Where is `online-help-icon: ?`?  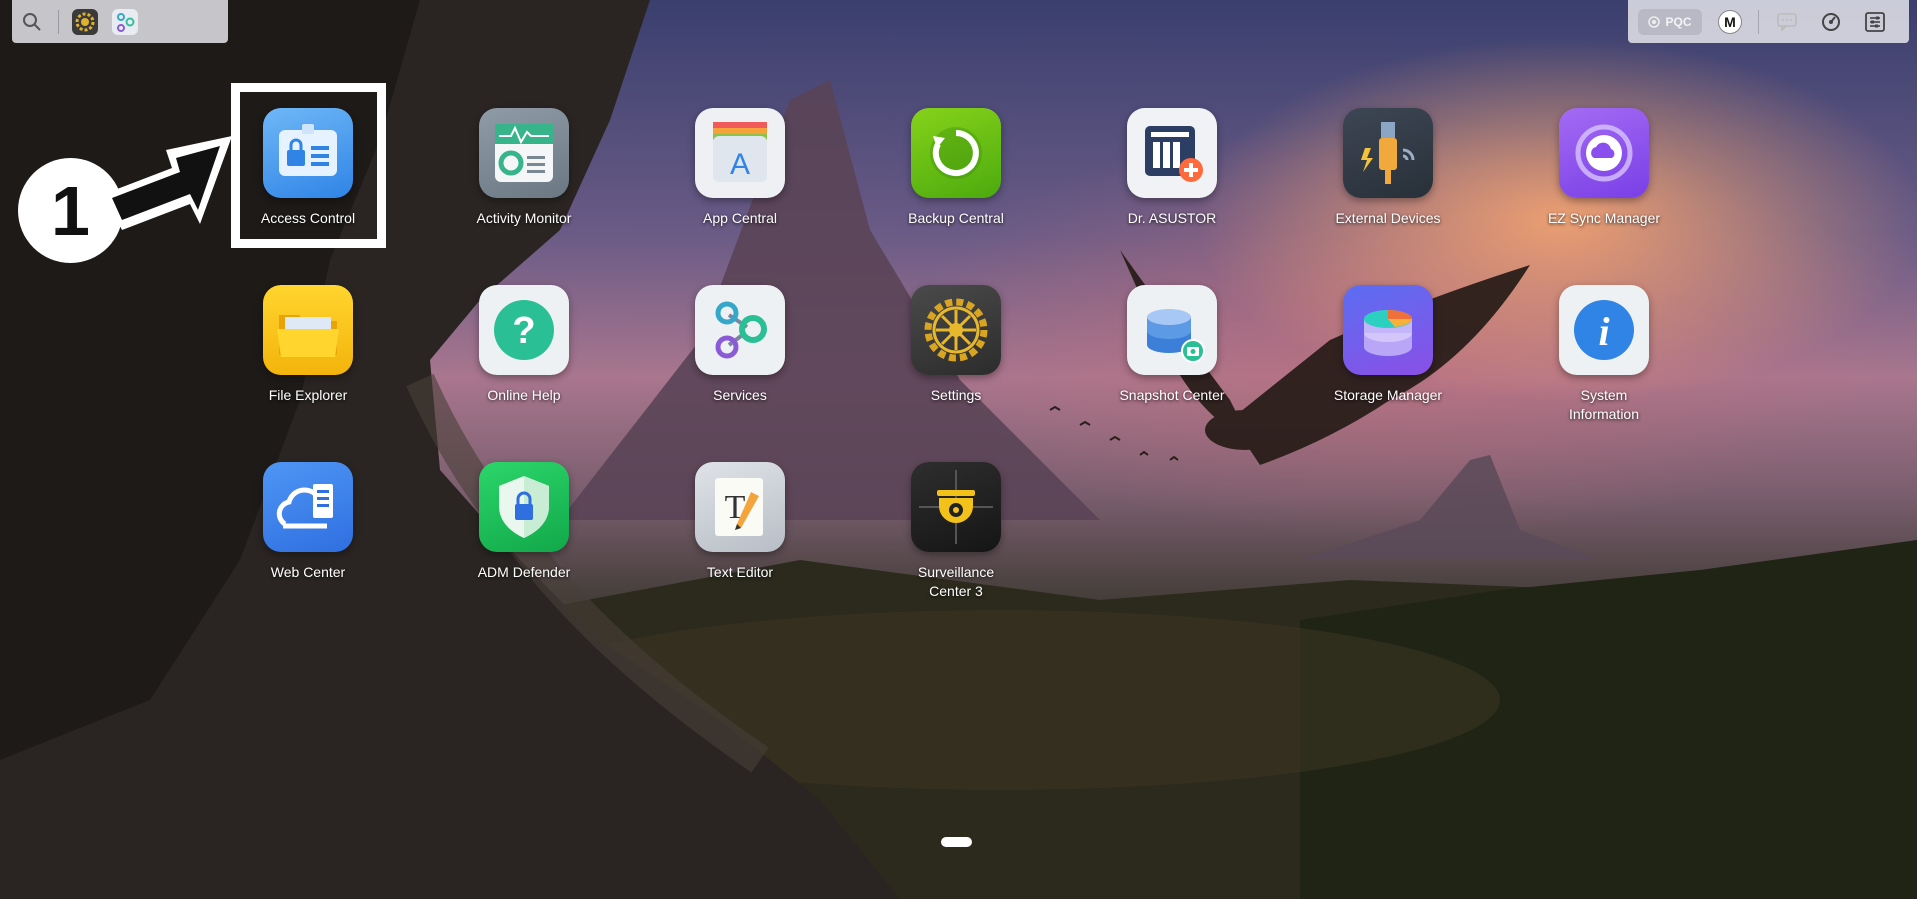 online-help-icon: ? is located at coordinates (524, 330).